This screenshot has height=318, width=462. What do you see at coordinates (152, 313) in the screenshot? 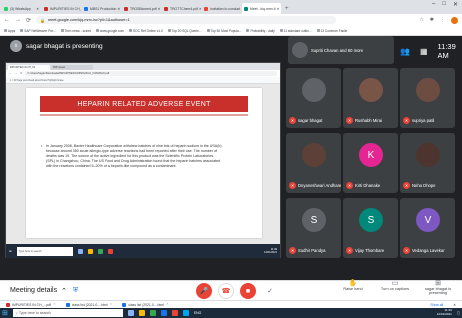
I see `chrome-icon` at bounding box center [152, 313].